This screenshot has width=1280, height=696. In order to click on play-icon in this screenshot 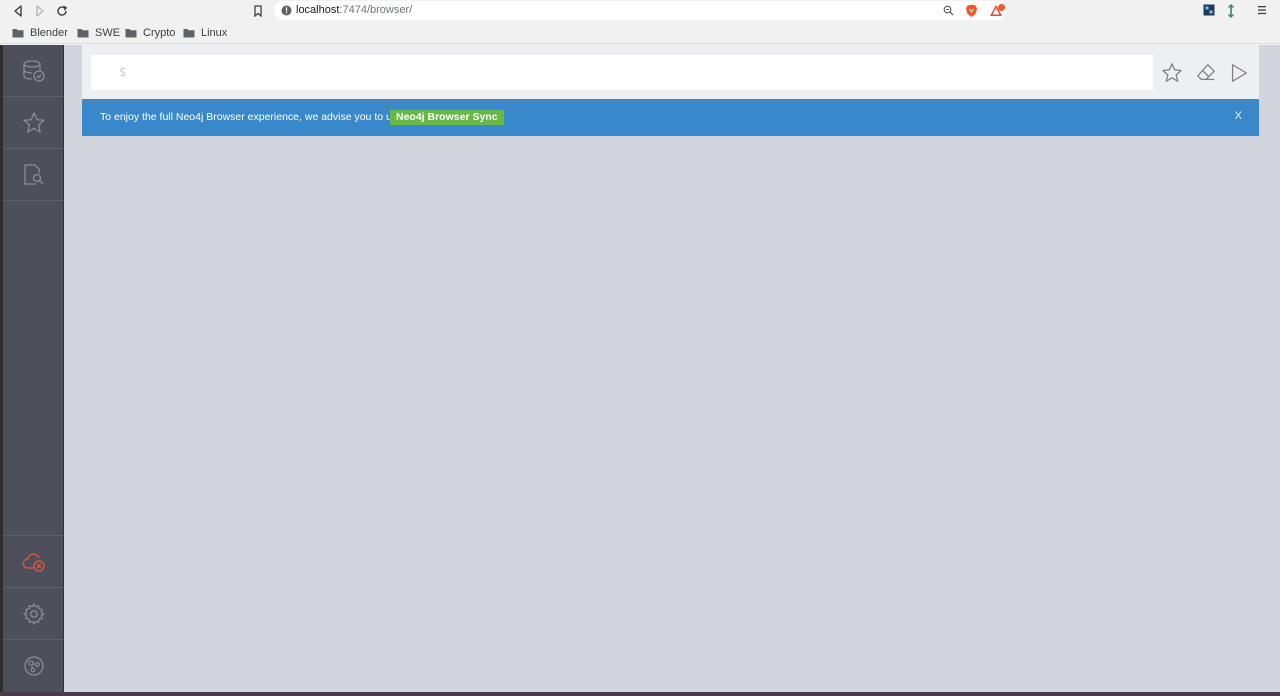, I will do `click(1239, 73)`.